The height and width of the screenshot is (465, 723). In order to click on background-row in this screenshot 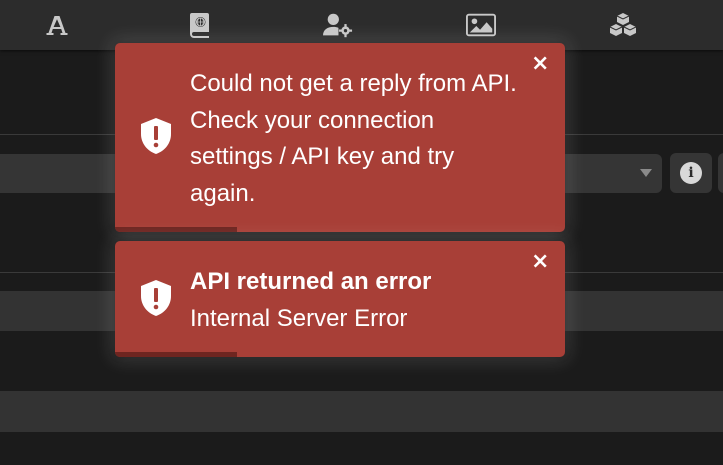, I will do `click(361, 411)`.